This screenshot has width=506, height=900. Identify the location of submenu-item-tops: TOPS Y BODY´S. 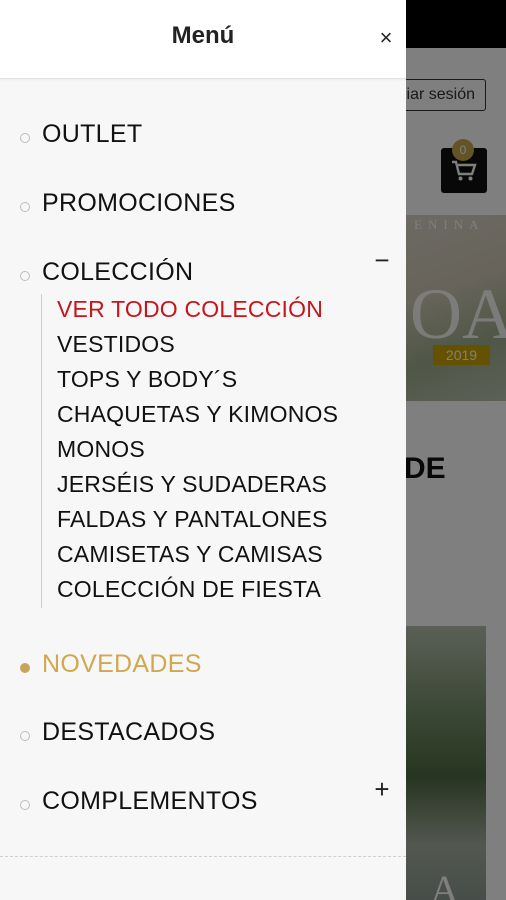
(147, 379).